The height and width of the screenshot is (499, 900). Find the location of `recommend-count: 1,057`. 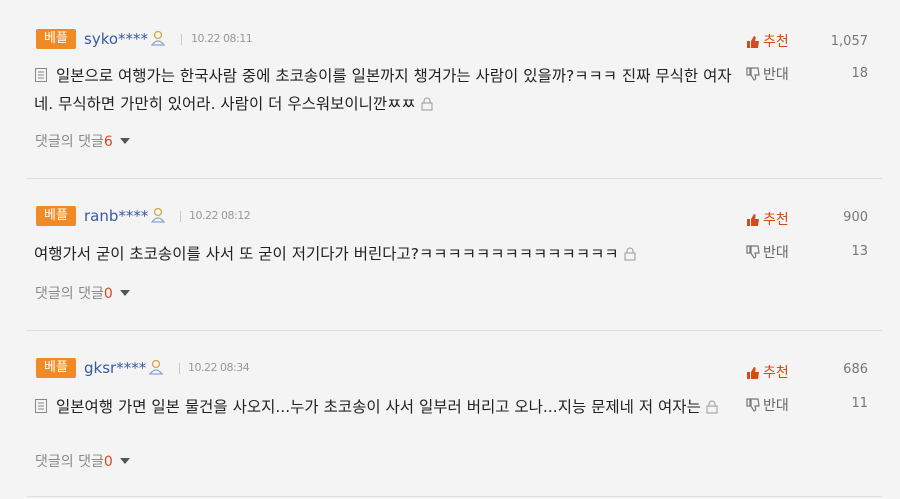

recommend-count: 1,057 is located at coordinates (849, 41).